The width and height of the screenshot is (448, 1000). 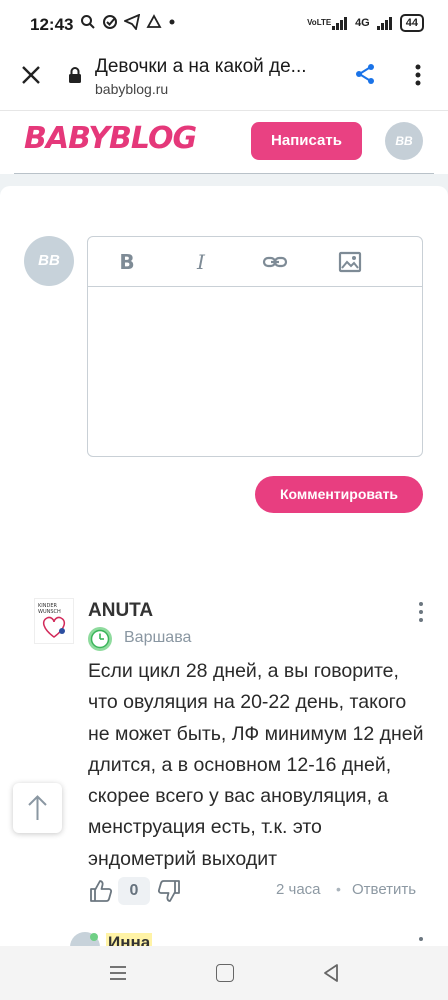 I want to click on more-vertical-icon, so click(x=418, y=75).